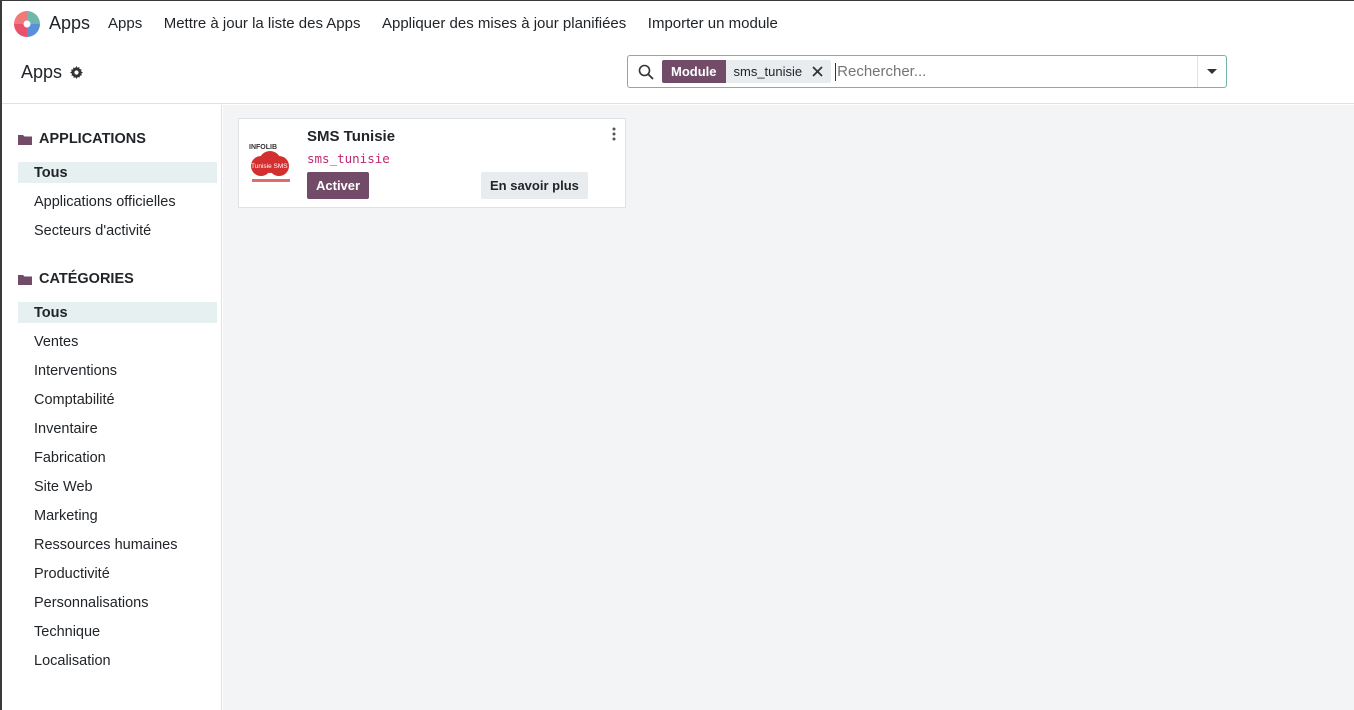  Describe the element at coordinates (262, 23) in the screenshot. I see `nav-item-update-list: Mettre à jour la liste des Apps` at that location.